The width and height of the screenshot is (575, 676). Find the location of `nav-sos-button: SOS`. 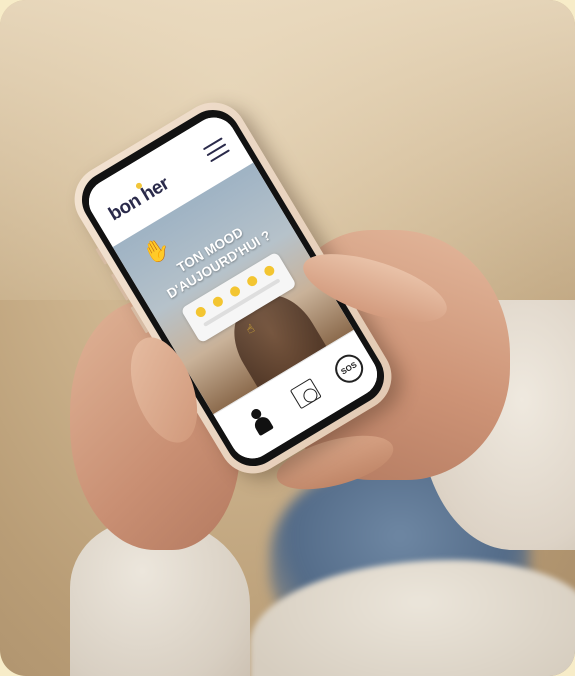

nav-sos-button: SOS is located at coordinates (348, 368).